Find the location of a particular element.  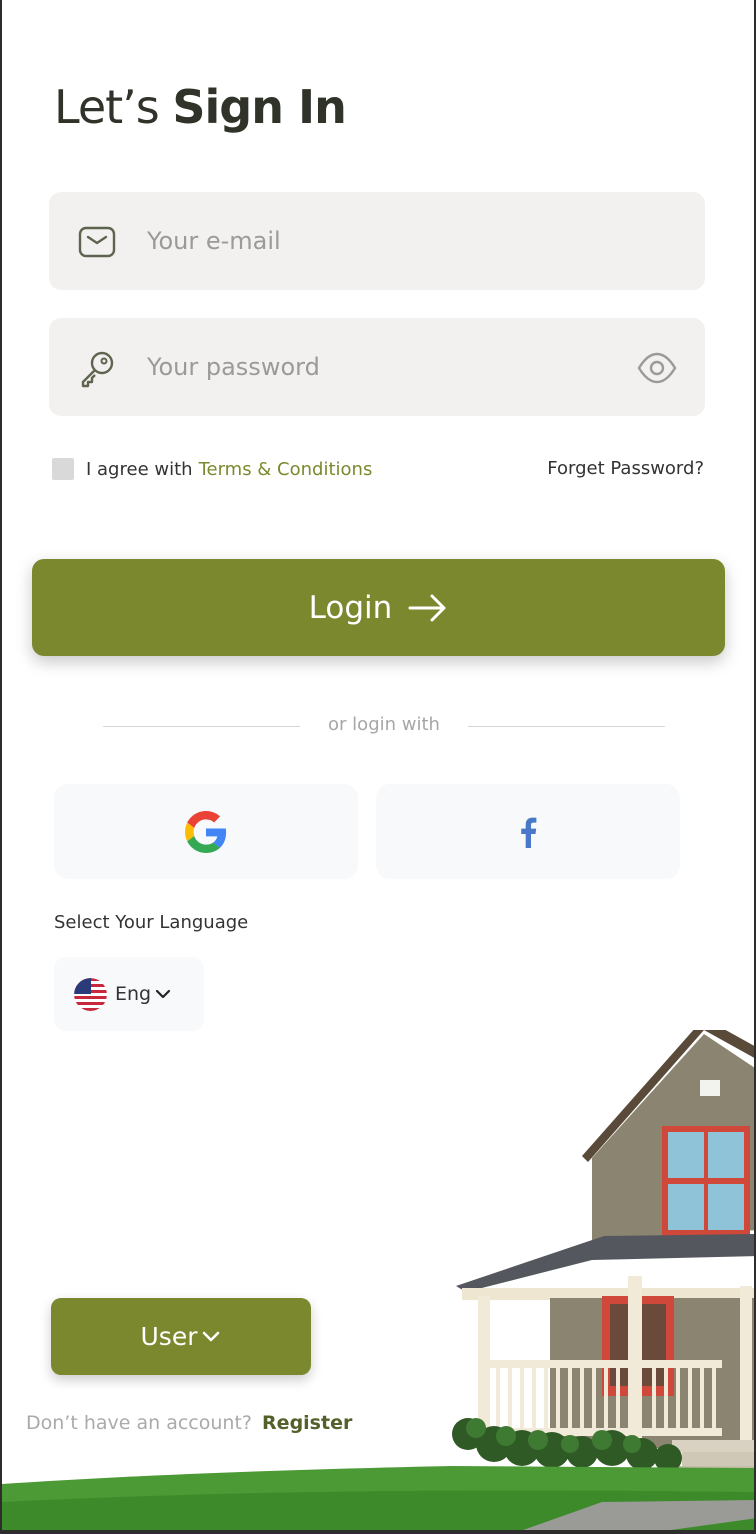

key-icon is located at coordinates (97, 369).